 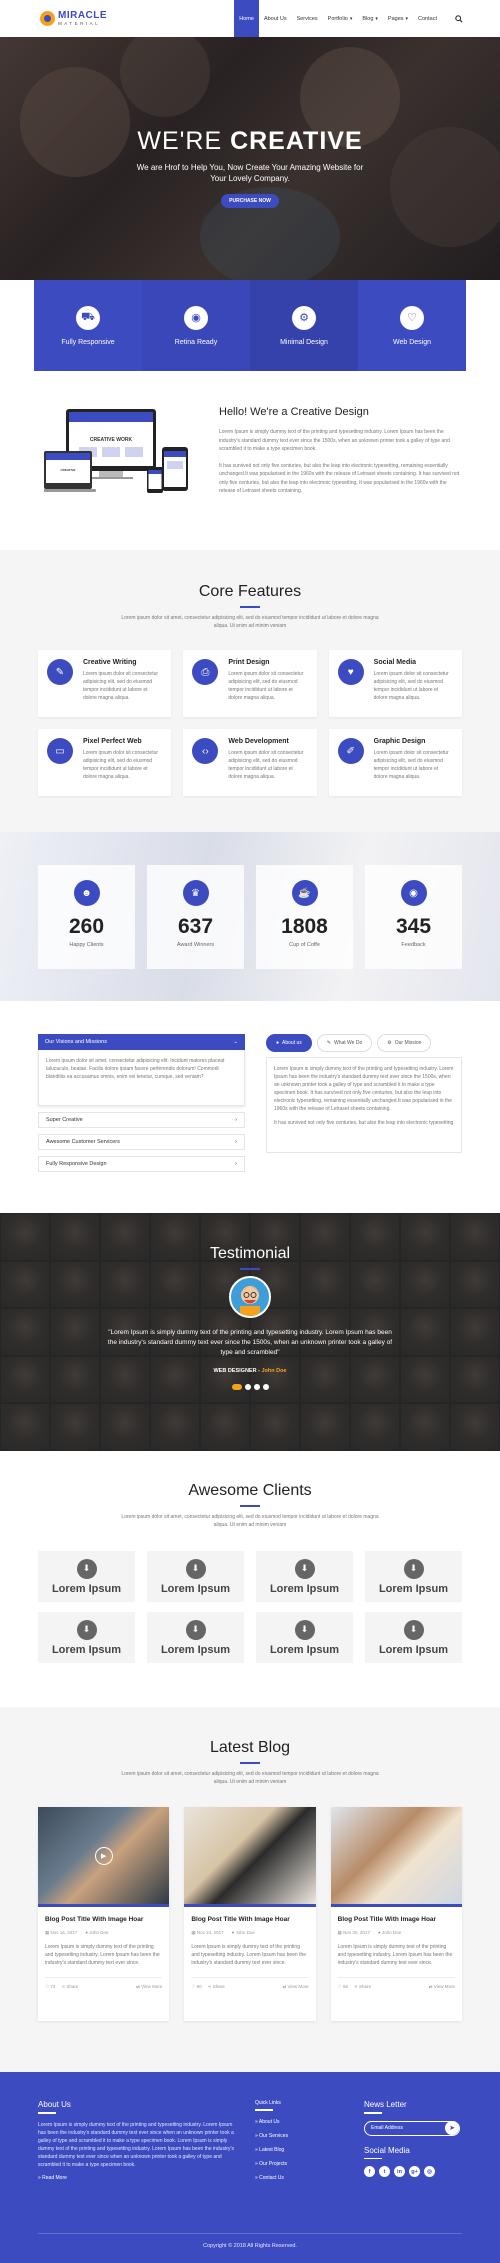 What do you see at coordinates (73, 18) in the screenshot?
I see `logo: MIRACLE MATERIAL` at bounding box center [73, 18].